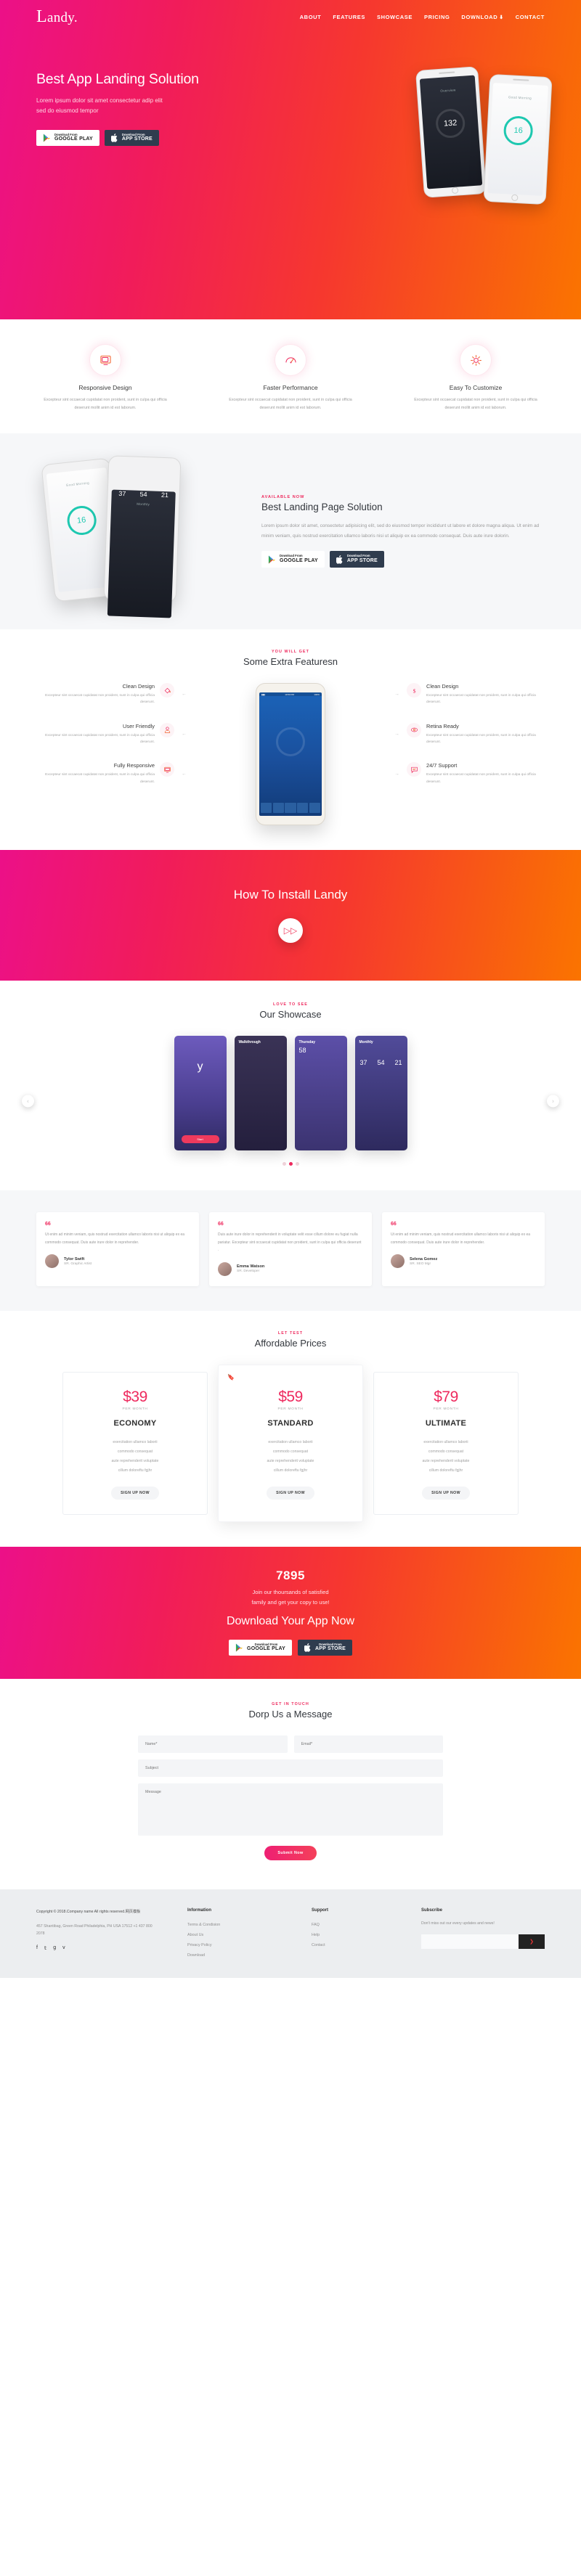 This screenshot has width=581, height=2576. Describe the element at coordinates (470, 1942) in the screenshot. I see `subscribe-input` at that location.